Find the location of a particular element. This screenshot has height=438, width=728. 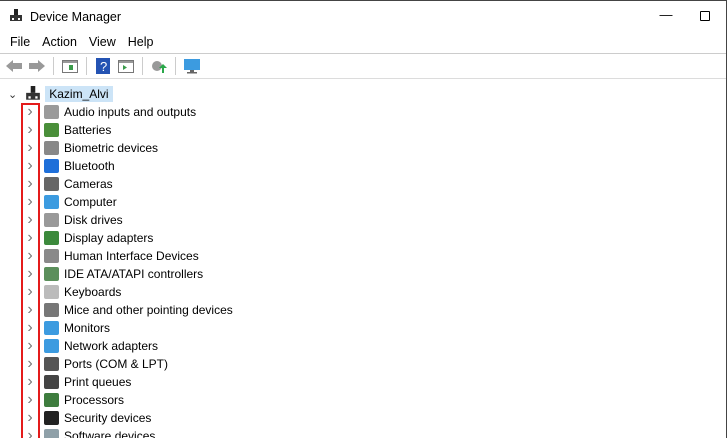

tree-item-label: Computer is located at coordinates (90, 202).